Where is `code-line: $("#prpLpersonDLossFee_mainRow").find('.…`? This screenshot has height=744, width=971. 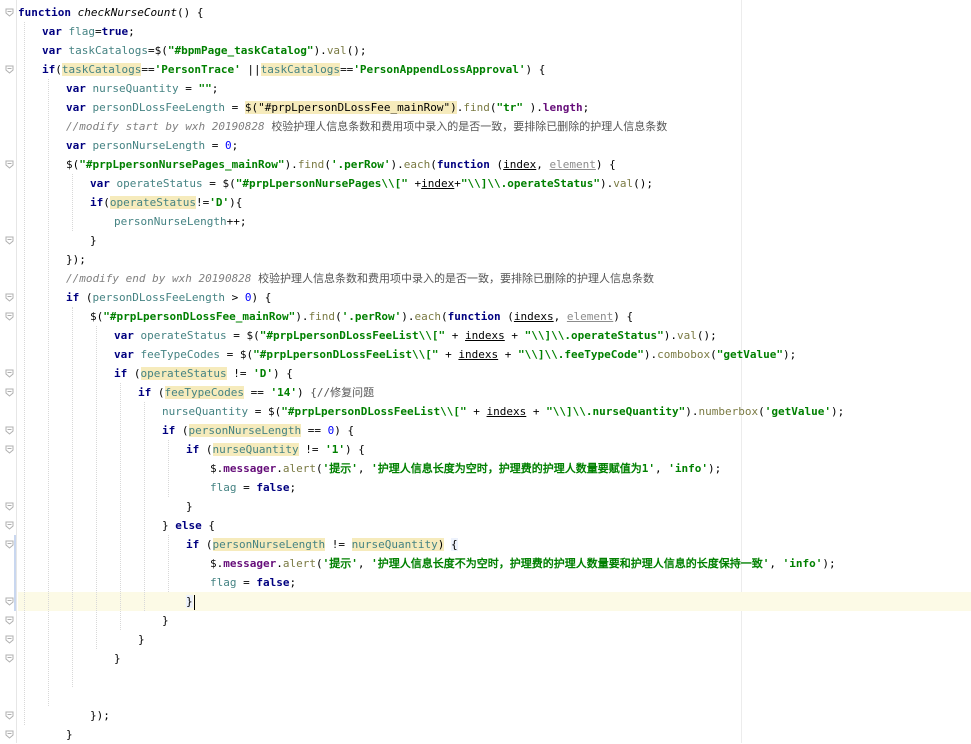 code-line: $("#prpLpersonDLossFee_mainRow").find('.… is located at coordinates (325, 316).